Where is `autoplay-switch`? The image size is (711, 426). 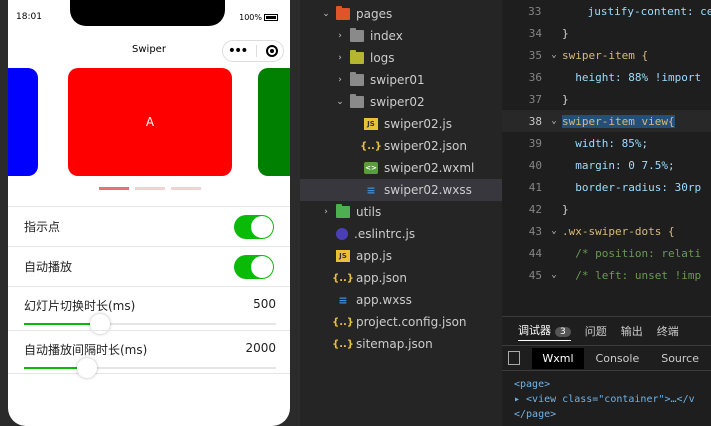
autoplay-switch is located at coordinates (254, 266).